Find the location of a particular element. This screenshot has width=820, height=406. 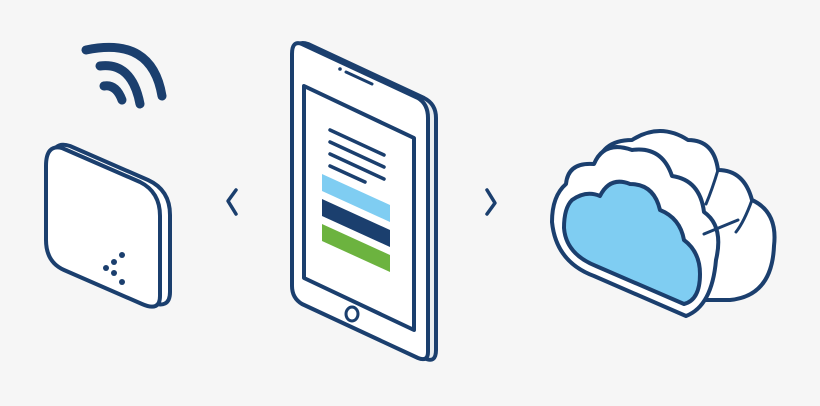

tablet-camera is located at coordinates (340, 69).